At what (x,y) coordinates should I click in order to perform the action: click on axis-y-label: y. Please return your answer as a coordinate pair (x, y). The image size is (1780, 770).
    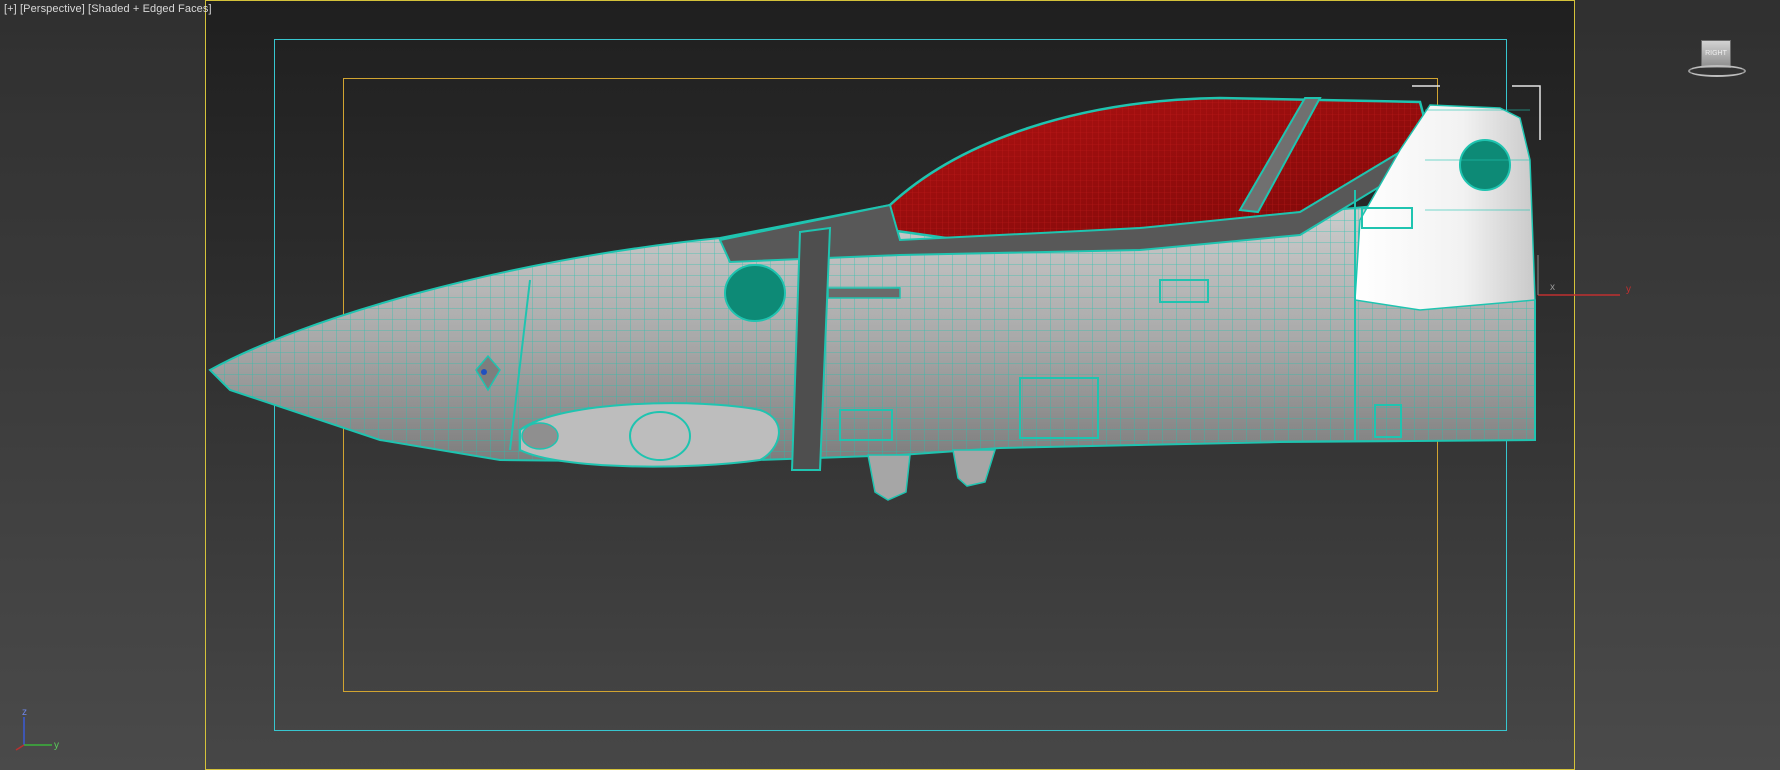
    Looking at the image, I should click on (56, 745).